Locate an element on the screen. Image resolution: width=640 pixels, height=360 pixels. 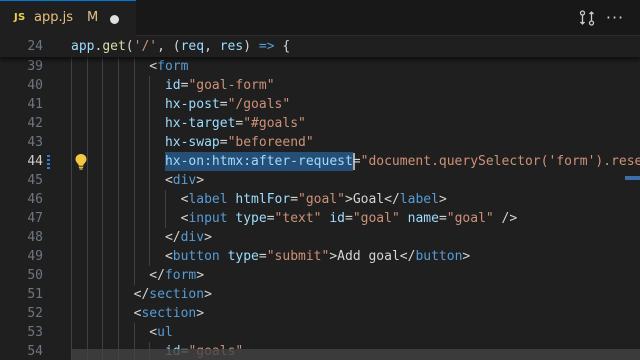
sticky-scroll-header: 24 app.get('/', (req, res) => { is located at coordinates (320, 46).